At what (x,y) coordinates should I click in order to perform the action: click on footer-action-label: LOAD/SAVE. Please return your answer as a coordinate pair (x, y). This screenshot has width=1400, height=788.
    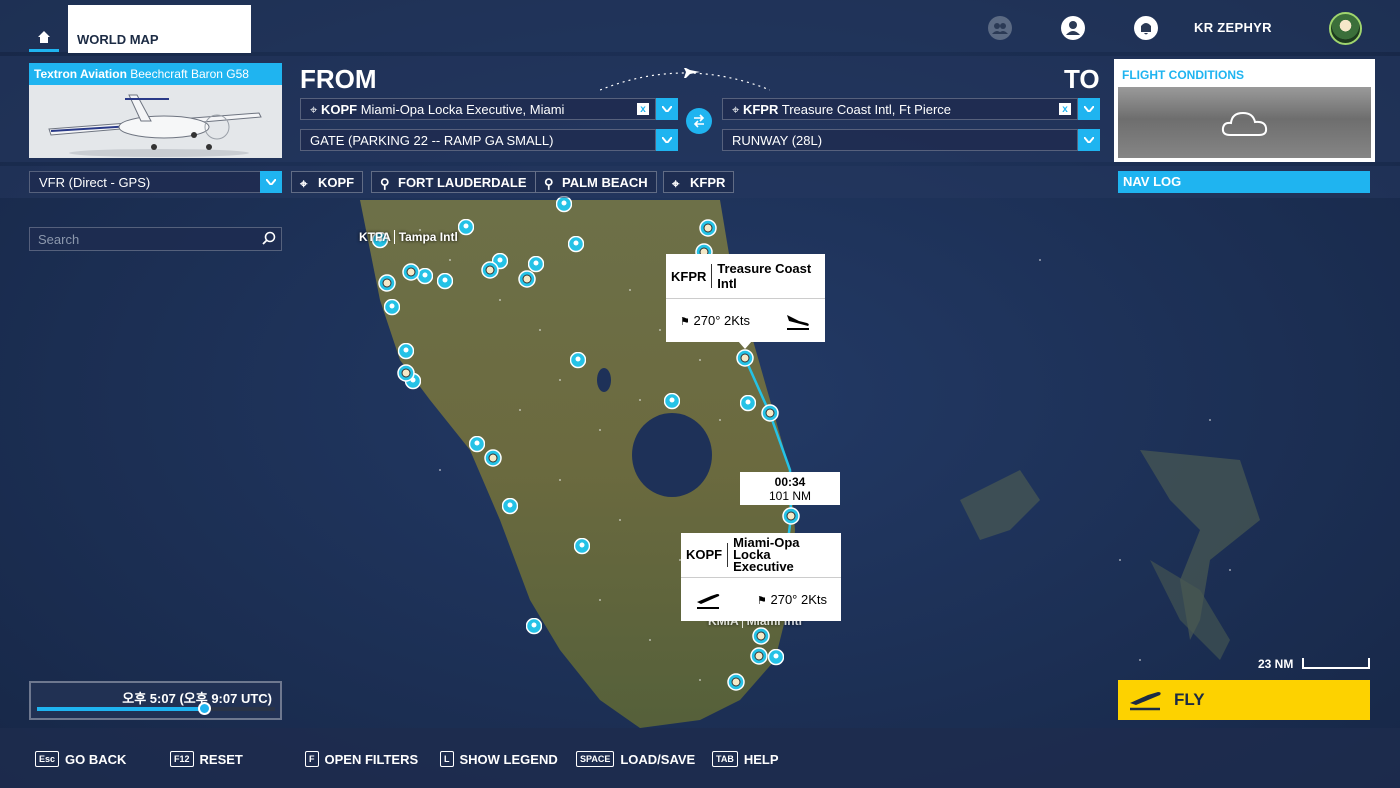
    Looking at the image, I should click on (658, 759).